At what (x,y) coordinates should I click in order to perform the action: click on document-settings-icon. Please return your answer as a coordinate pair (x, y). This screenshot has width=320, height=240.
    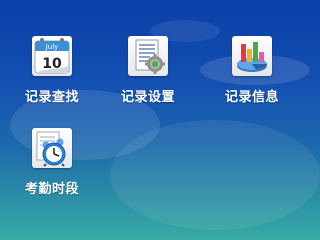
    Looking at the image, I should click on (148, 56).